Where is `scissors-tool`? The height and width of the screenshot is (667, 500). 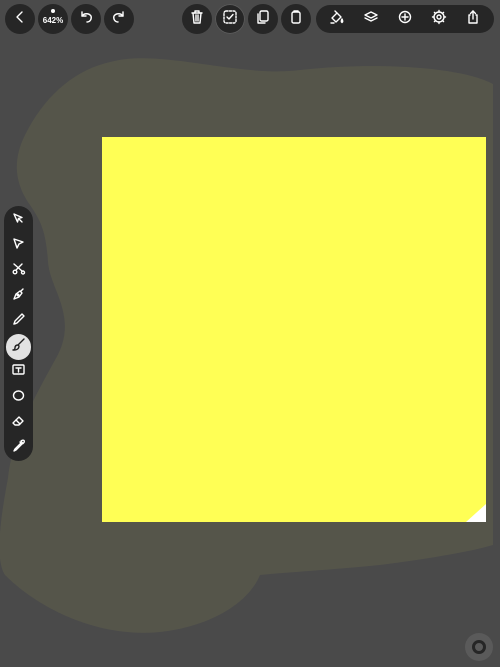
scissors-tool is located at coordinates (18, 271).